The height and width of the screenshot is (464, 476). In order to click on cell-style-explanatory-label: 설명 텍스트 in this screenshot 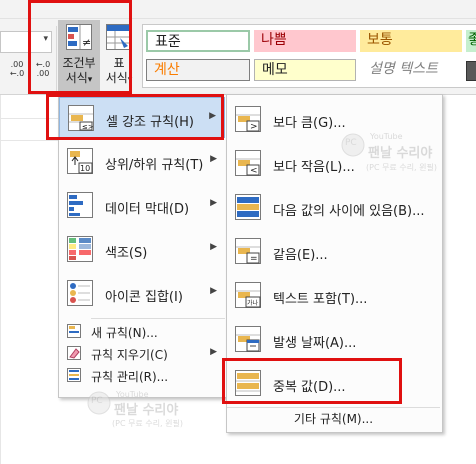, I will do `click(403, 69)`.